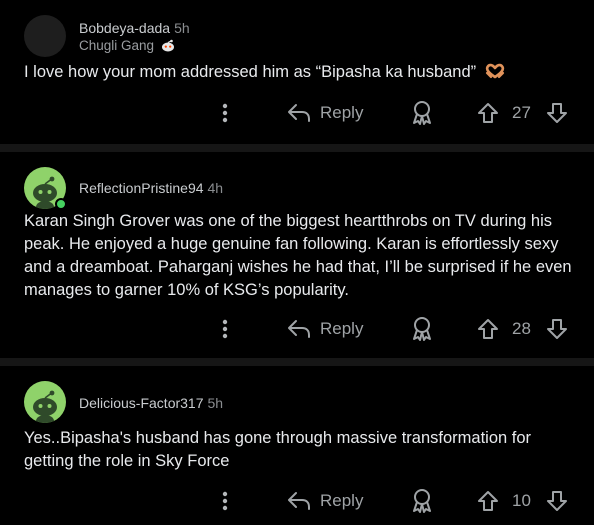 Image resolution: width=594 pixels, height=525 pixels. Describe the element at coordinates (61, 204) in the screenshot. I see `online-status-dot` at that location.